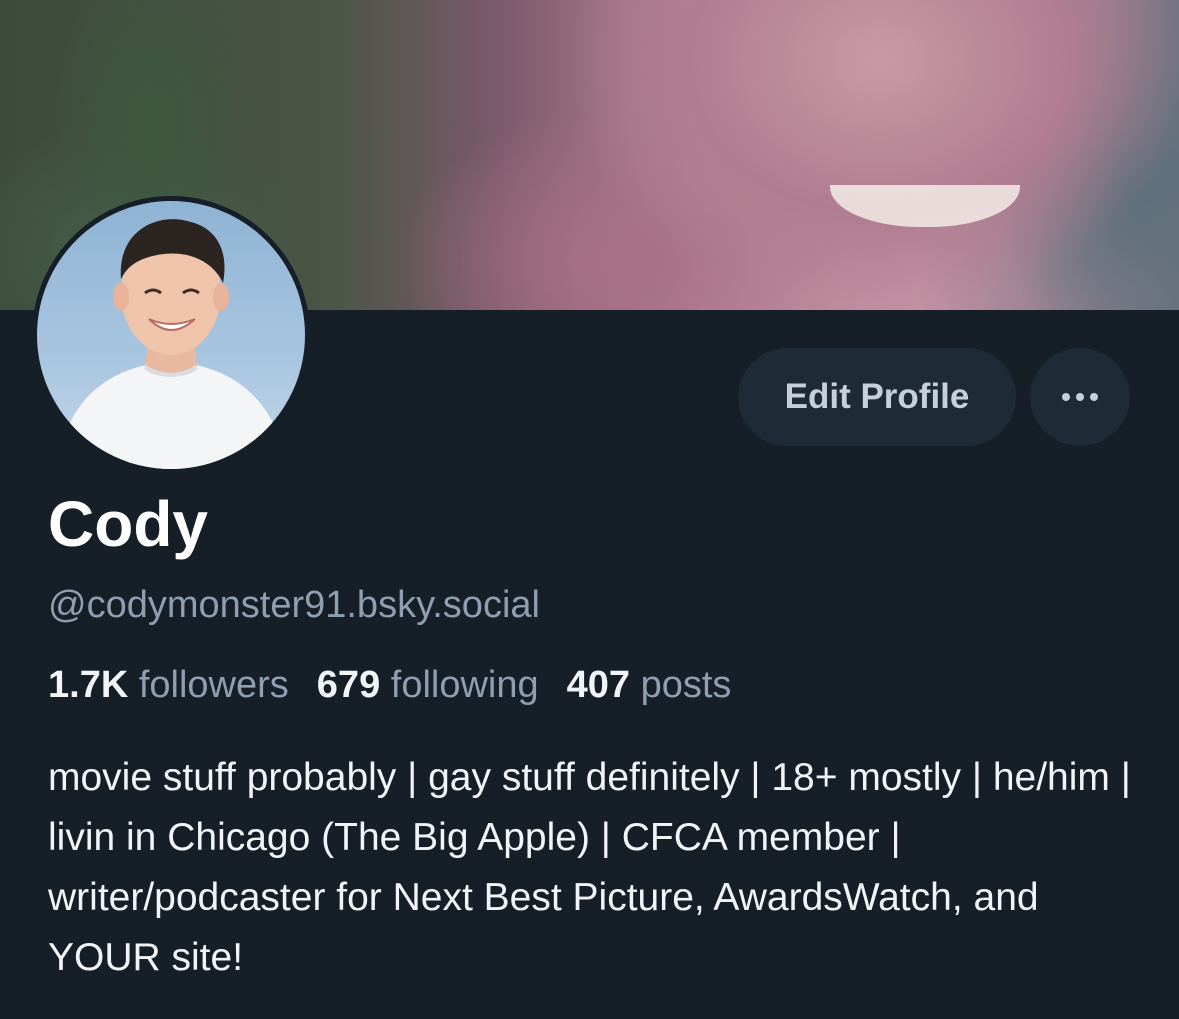 Image resolution: width=1179 pixels, height=1019 pixels. Describe the element at coordinates (294, 605) in the screenshot. I see `profile-handle: @codymonster91.bsky.social` at that location.